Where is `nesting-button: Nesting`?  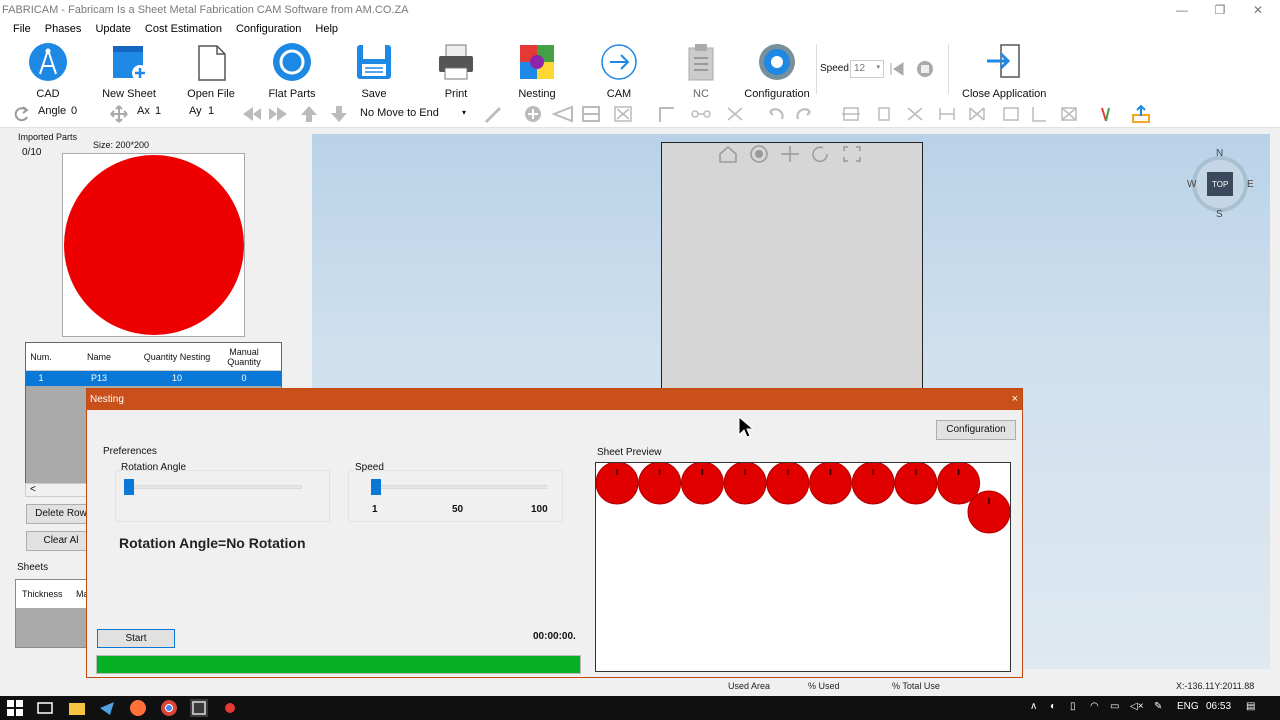 nesting-button: Nesting is located at coordinates (537, 71).